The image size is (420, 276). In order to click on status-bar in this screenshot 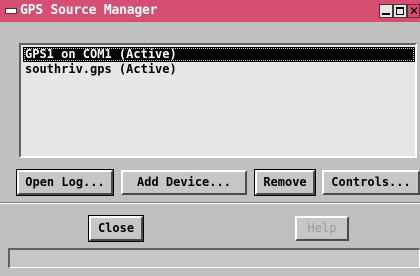, I will do `click(214, 258)`.